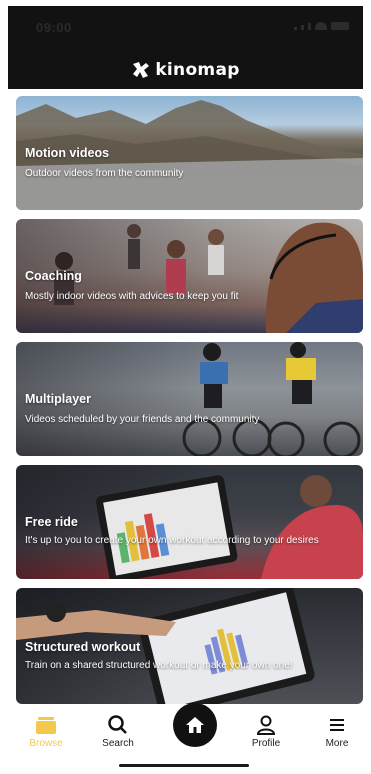 The width and height of the screenshot is (371, 774). I want to click on card-title: Free ride, so click(51, 522).